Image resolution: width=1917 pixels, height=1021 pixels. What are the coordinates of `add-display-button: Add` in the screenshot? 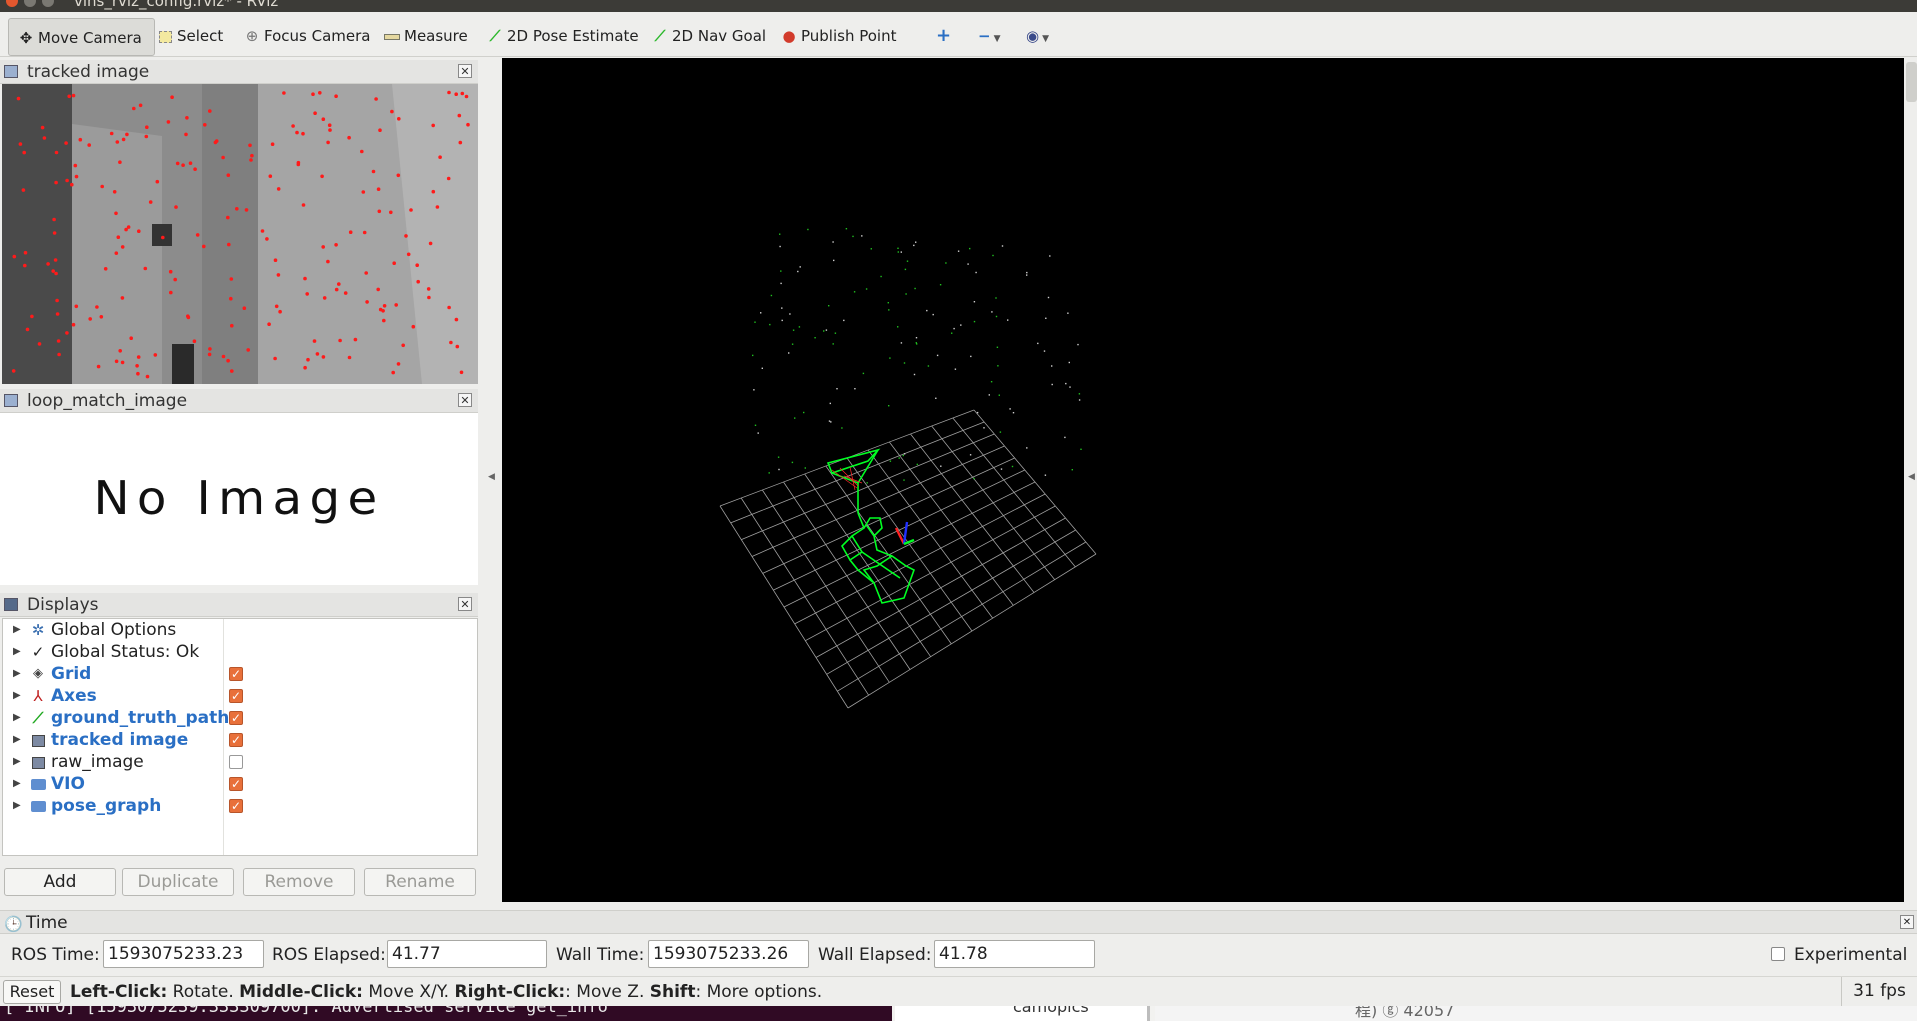 It's located at (60, 882).